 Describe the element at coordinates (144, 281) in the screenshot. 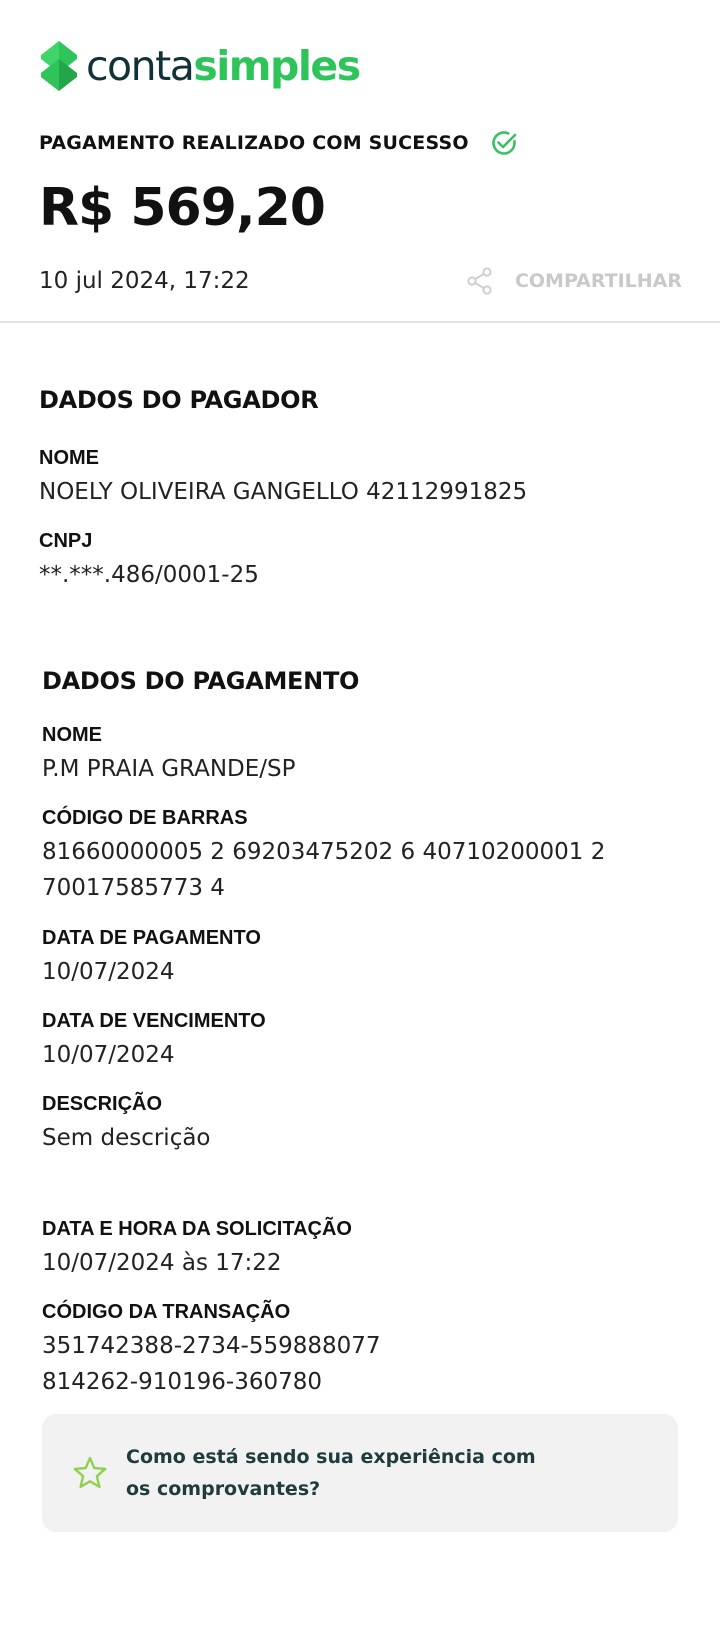

I see `payment-datetime: 10 jul 2024, 17:22` at that location.